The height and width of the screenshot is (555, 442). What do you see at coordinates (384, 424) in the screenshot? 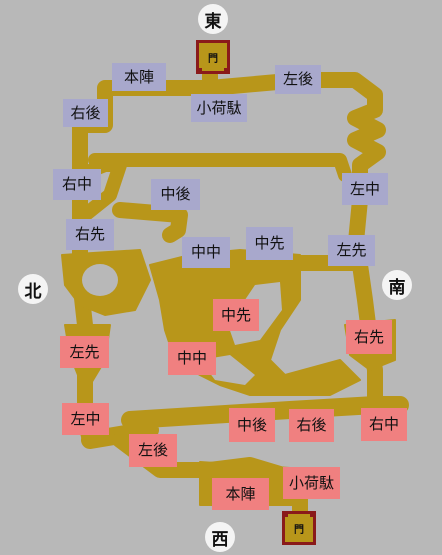
I see `west-uchu: 右中` at bounding box center [384, 424].